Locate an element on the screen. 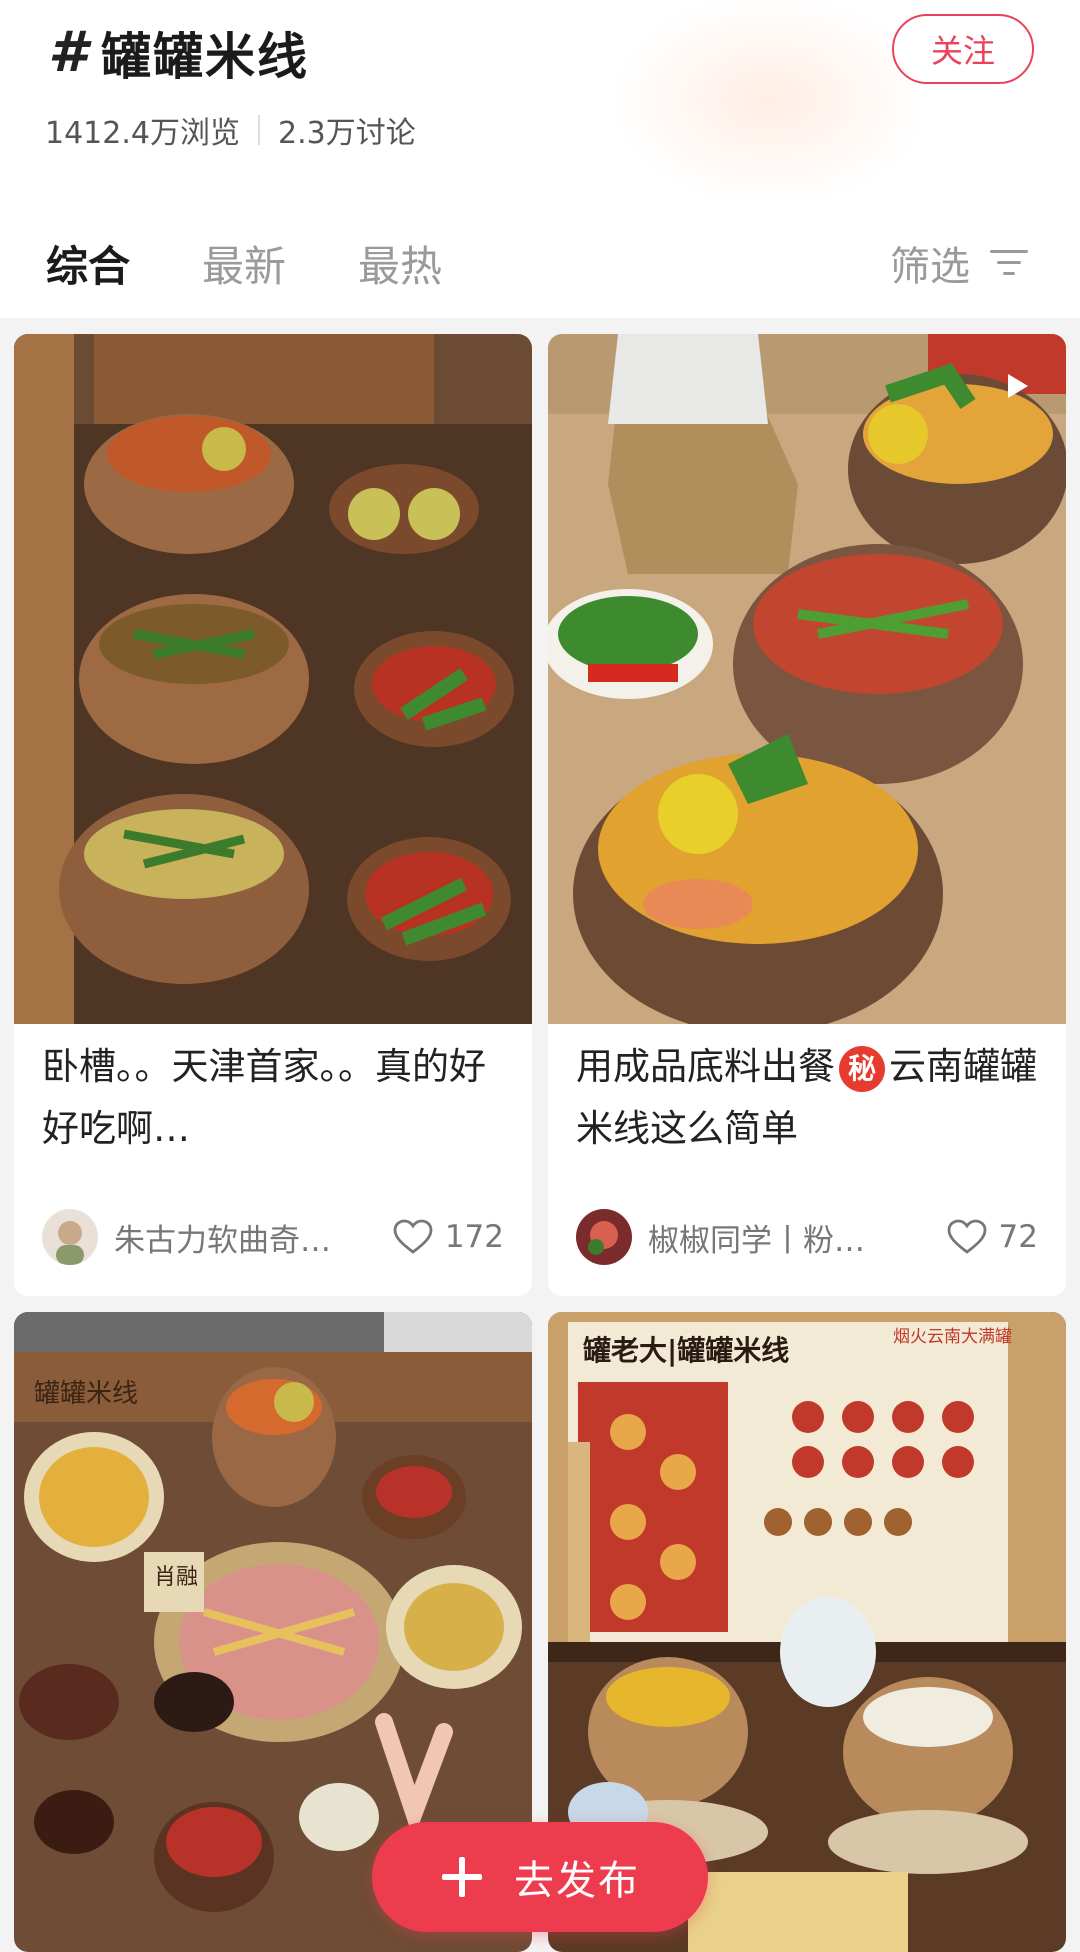 The image size is (1080, 1952). svg-text: 罐罐米线 is located at coordinates (86, 1394).